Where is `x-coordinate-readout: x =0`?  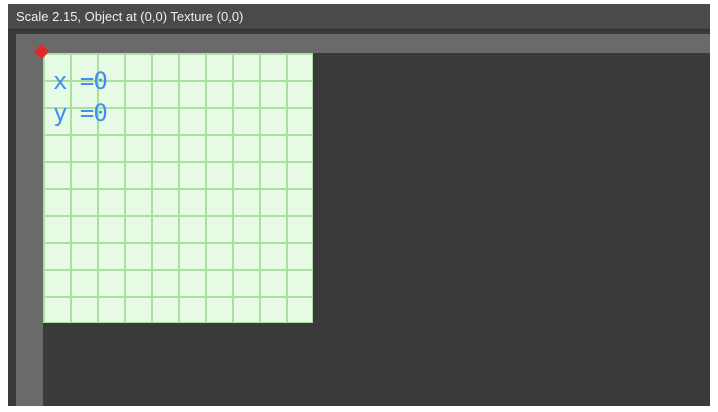 x-coordinate-readout: x =0 is located at coordinates (80, 81).